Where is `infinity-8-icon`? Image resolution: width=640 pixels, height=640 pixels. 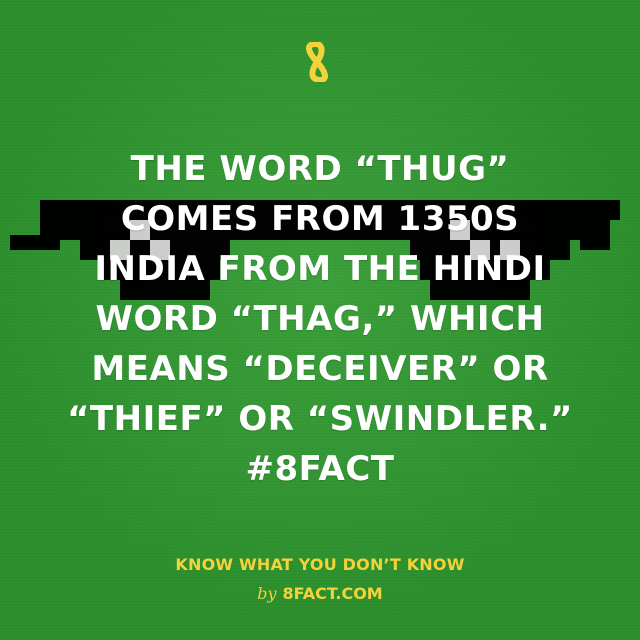
infinity-8-icon is located at coordinates (317, 62).